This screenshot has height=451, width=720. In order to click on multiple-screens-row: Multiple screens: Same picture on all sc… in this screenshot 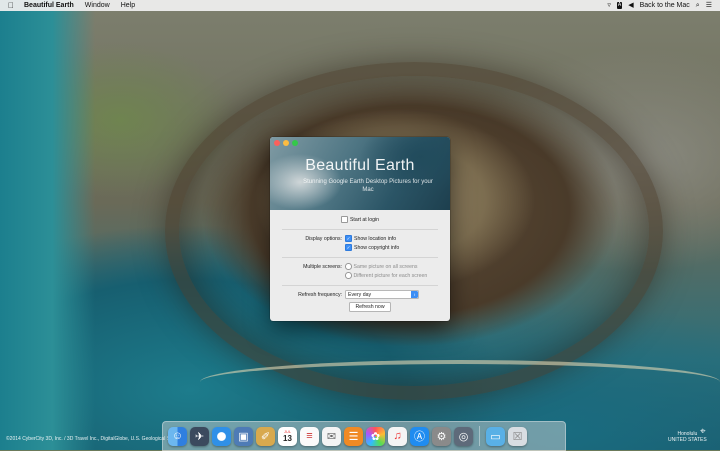, I will do `click(360, 266)`.